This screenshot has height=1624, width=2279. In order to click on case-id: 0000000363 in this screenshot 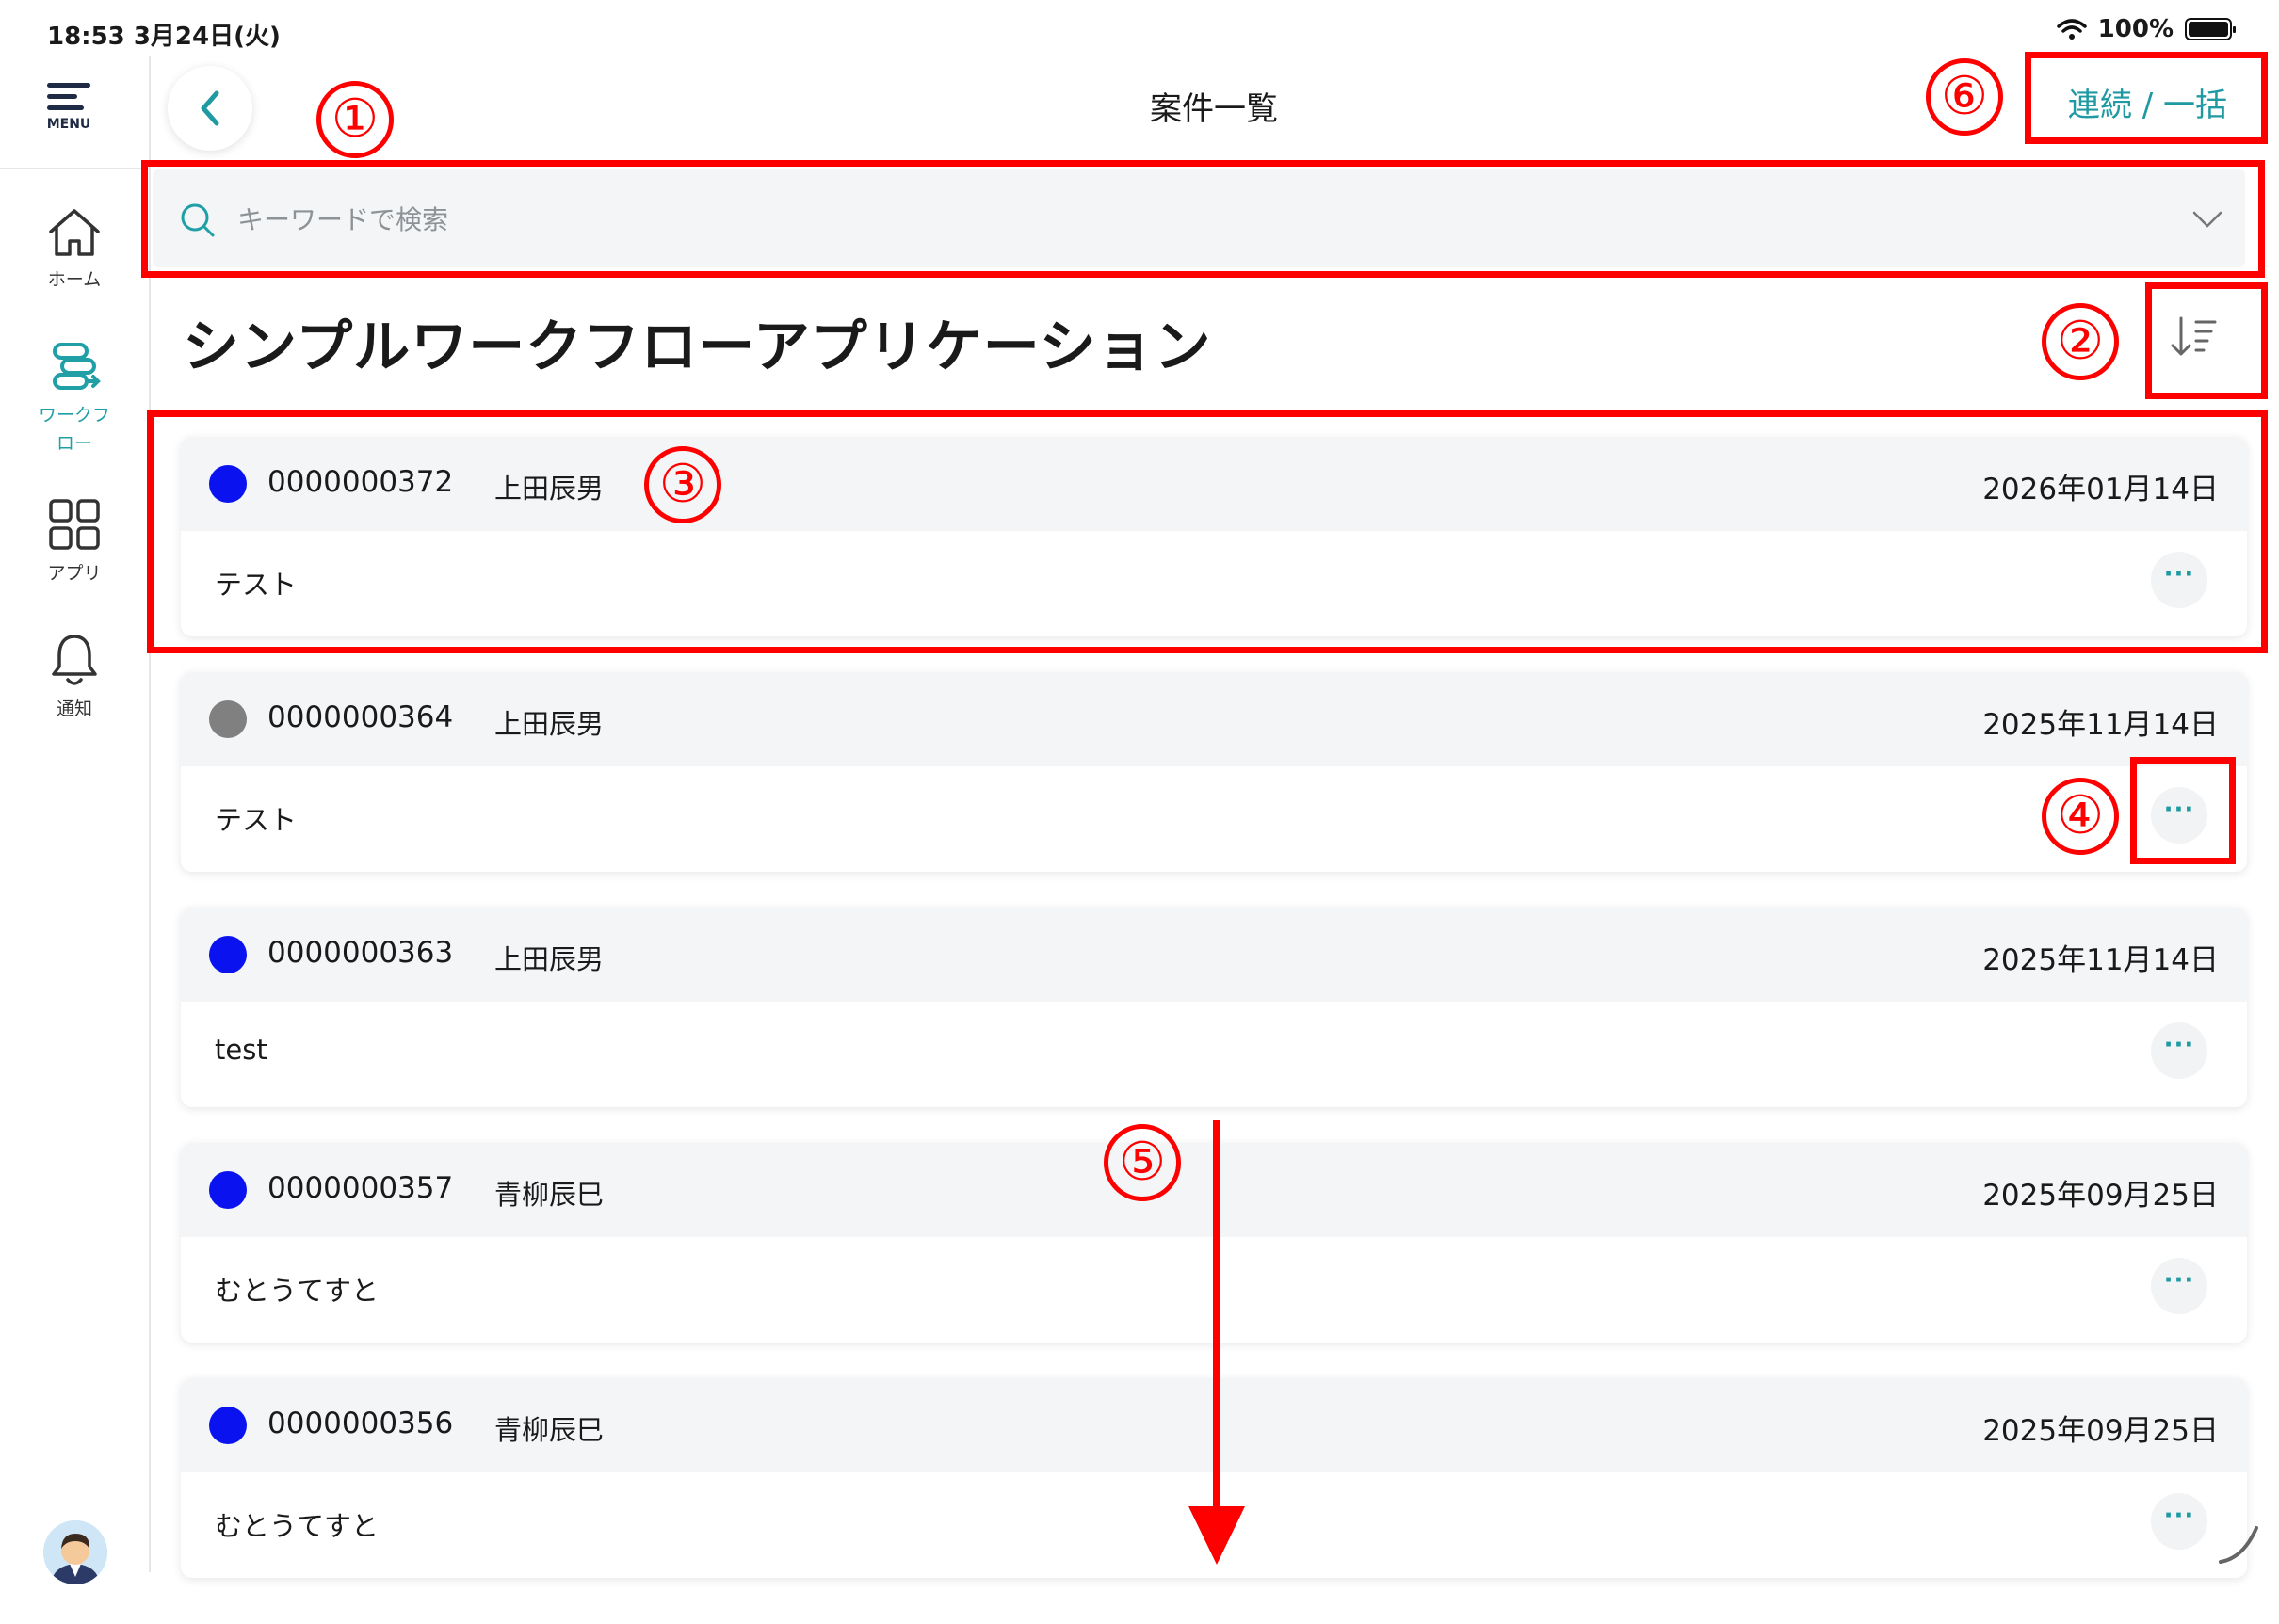, I will do `click(360, 953)`.